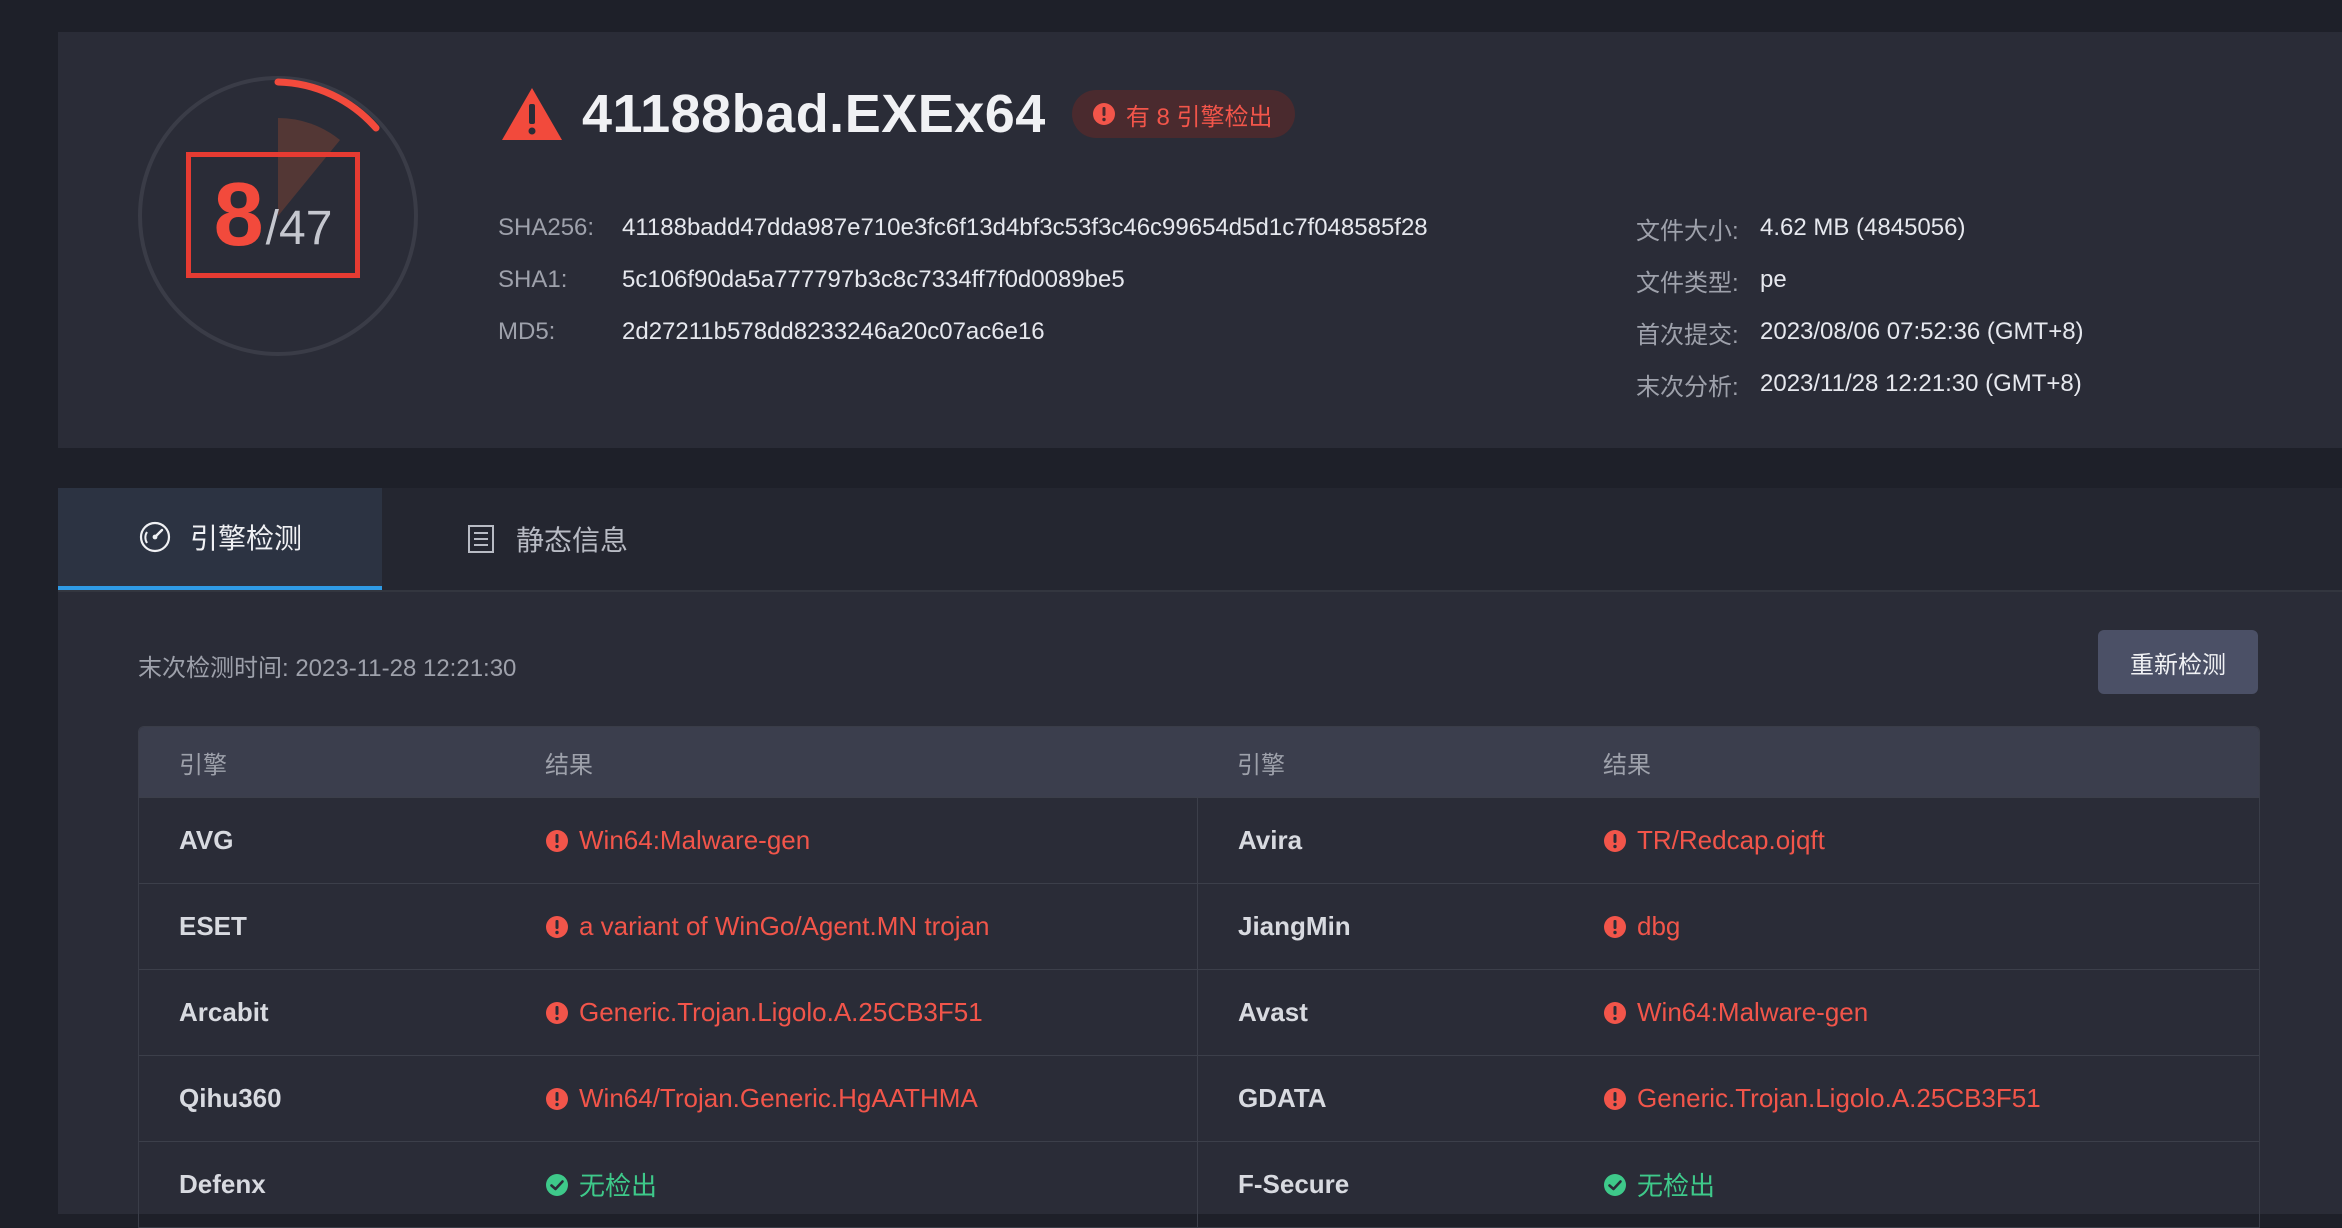 The height and width of the screenshot is (1228, 2342). Describe the element at coordinates (481, 539) in the screenshot. I see `document-icon` at that location.